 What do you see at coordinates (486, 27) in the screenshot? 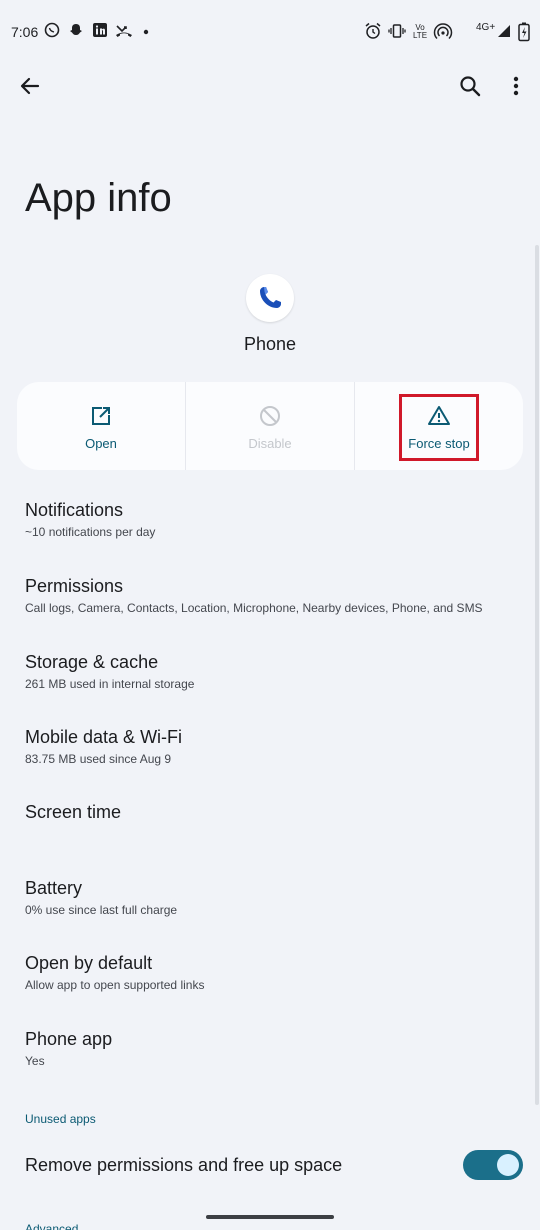
I see `network-type-label: 4G+` at bounding box center [486, 27].